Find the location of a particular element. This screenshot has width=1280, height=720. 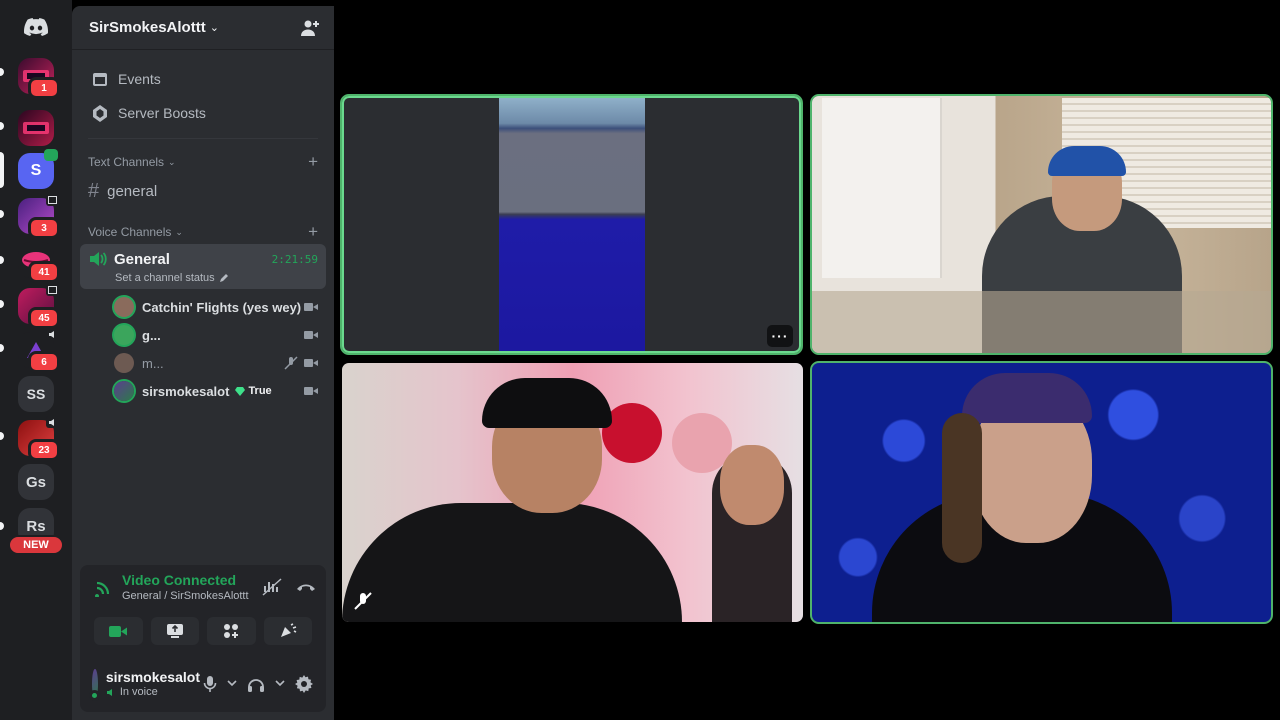

soundboard-button is located at coordinates (287, 631).